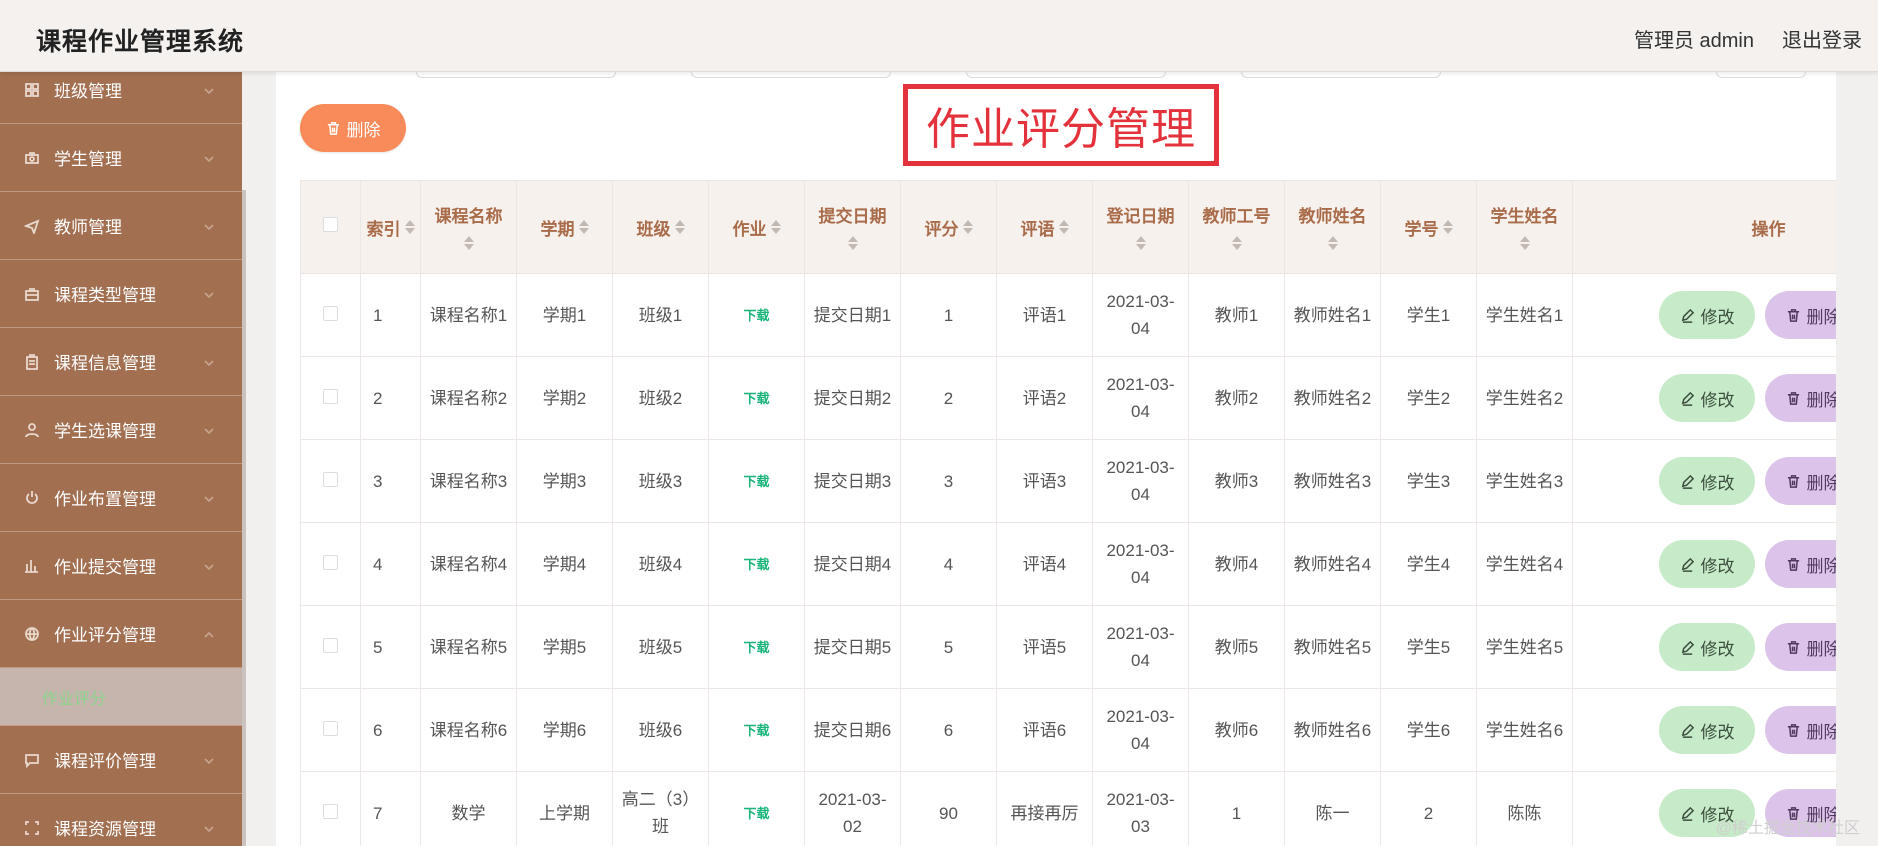 The width and height of the screenshot is (1878, 846). I want to click on column-header-10: 教师姓名, so click(1332, 227).